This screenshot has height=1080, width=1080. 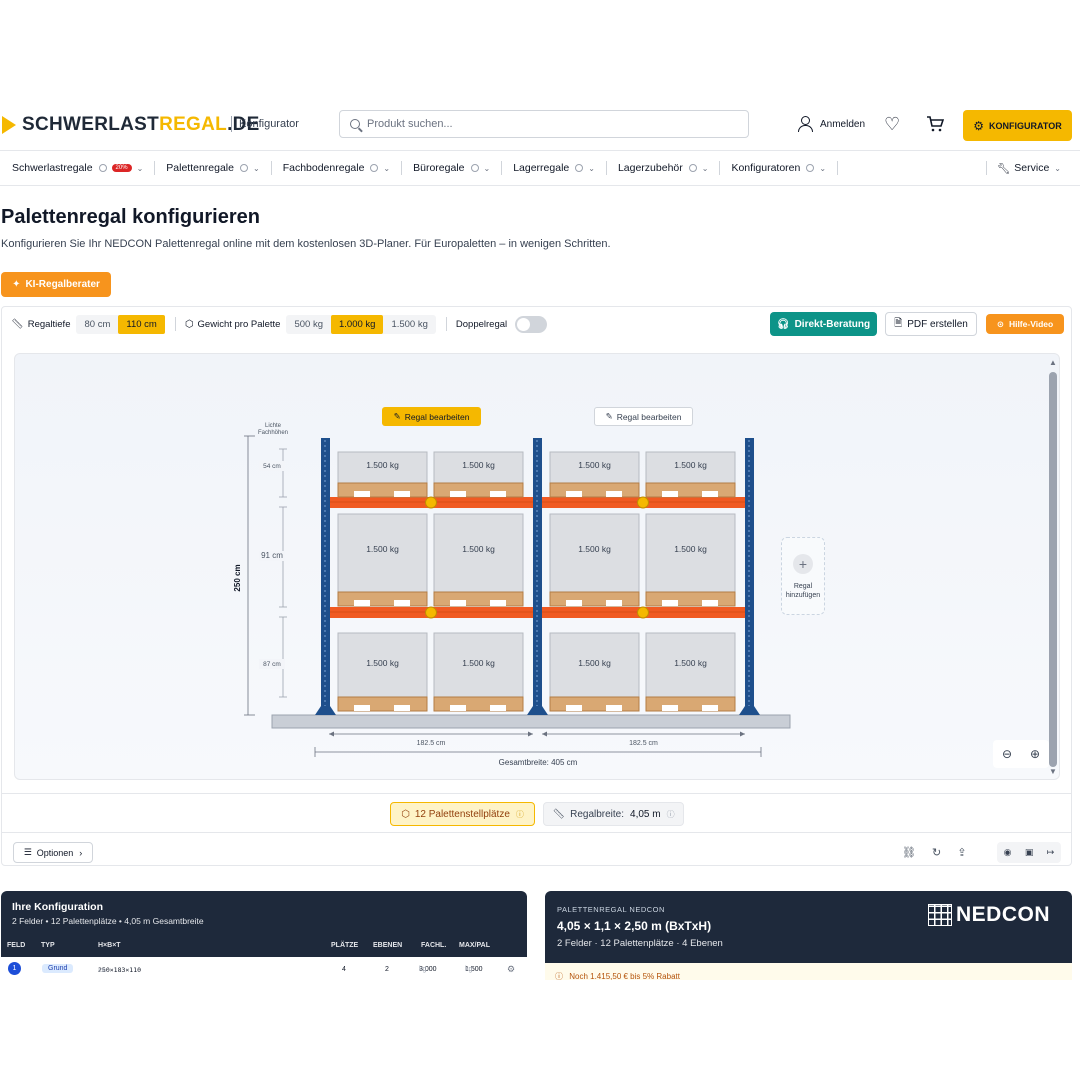 What do you see at coordinates (57, 907) in the screenshot?
I see `config-card-title: Ihre Konfiguration` at bounding box center [57, 907].